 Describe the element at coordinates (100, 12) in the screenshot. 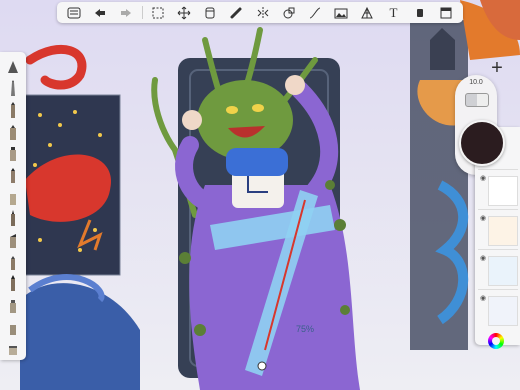

I see `undo-icon` at that location.